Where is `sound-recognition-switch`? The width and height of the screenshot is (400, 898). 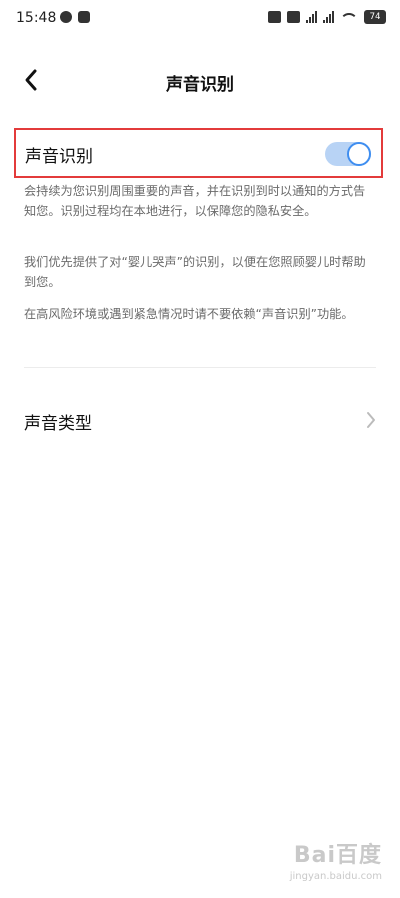
sound-recognition-switch is located at coordinates (348, 154).